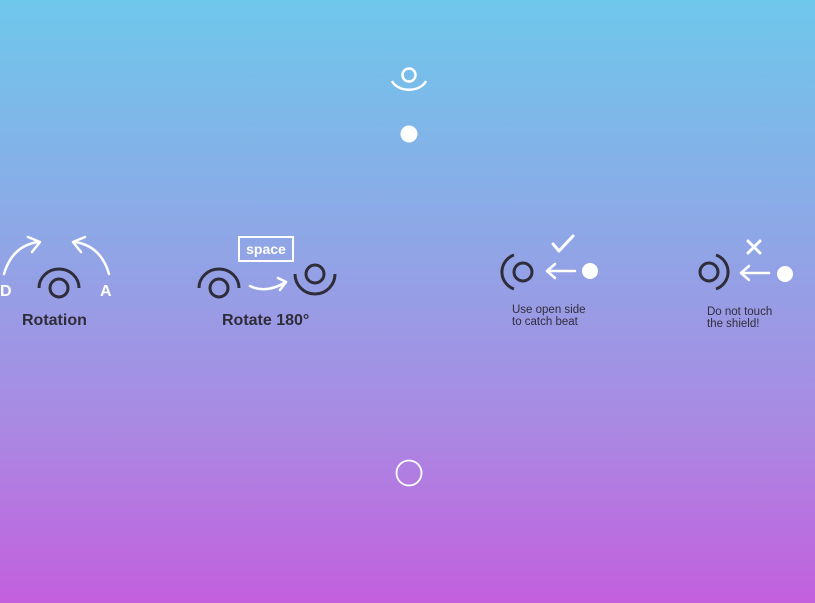 This screenshot has height=603, width=815. I want to click on key-d: D, so click(6, 291).